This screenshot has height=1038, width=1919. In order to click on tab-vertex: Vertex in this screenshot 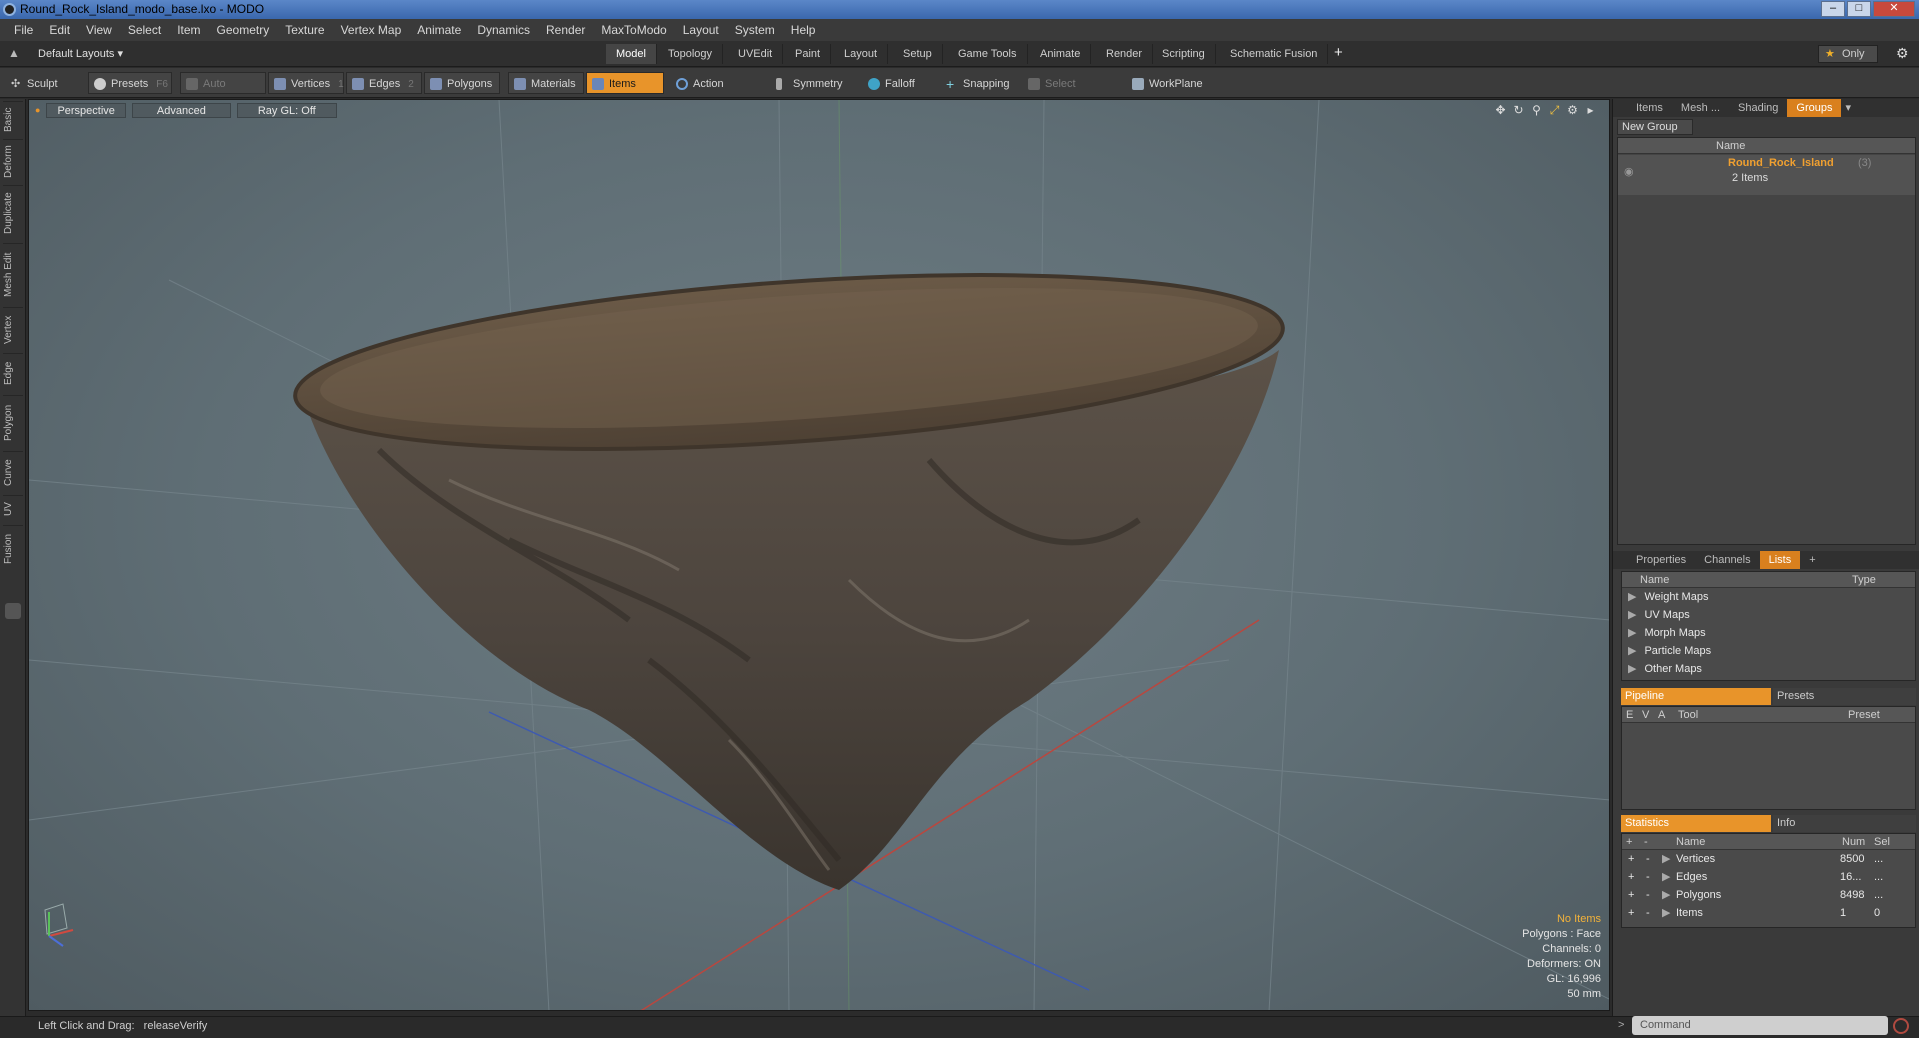, I will do `click(13, 329)`.